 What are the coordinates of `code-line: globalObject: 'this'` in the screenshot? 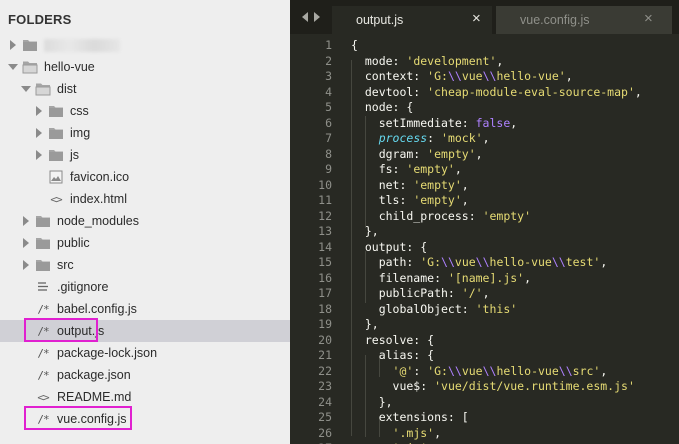 It's located at (434, 308).